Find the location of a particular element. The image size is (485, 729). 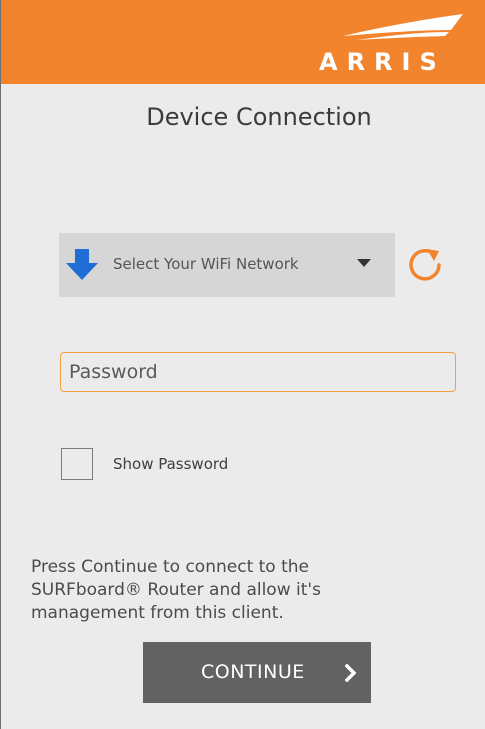

wifi-select-label: Select Your WiFi Network is located at coordinates (206, 264).